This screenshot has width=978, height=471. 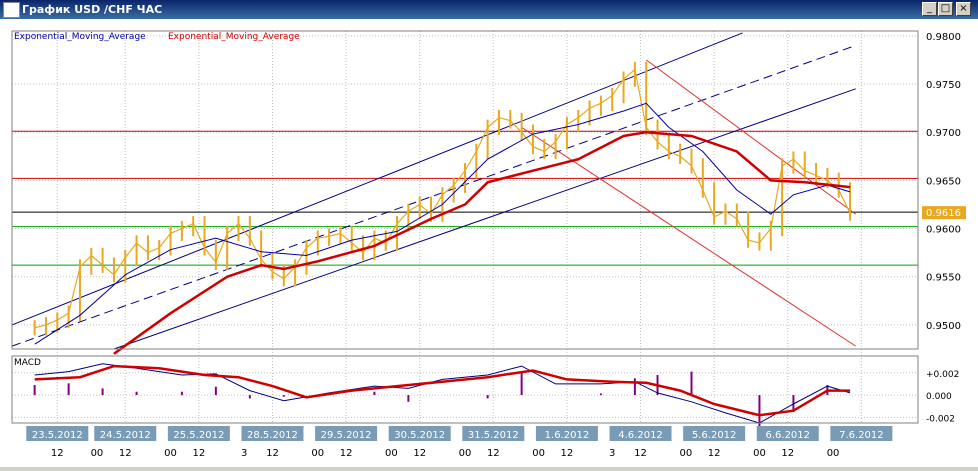 I want to click on date-label: 6.6.2012, so click(x=787, y=435).